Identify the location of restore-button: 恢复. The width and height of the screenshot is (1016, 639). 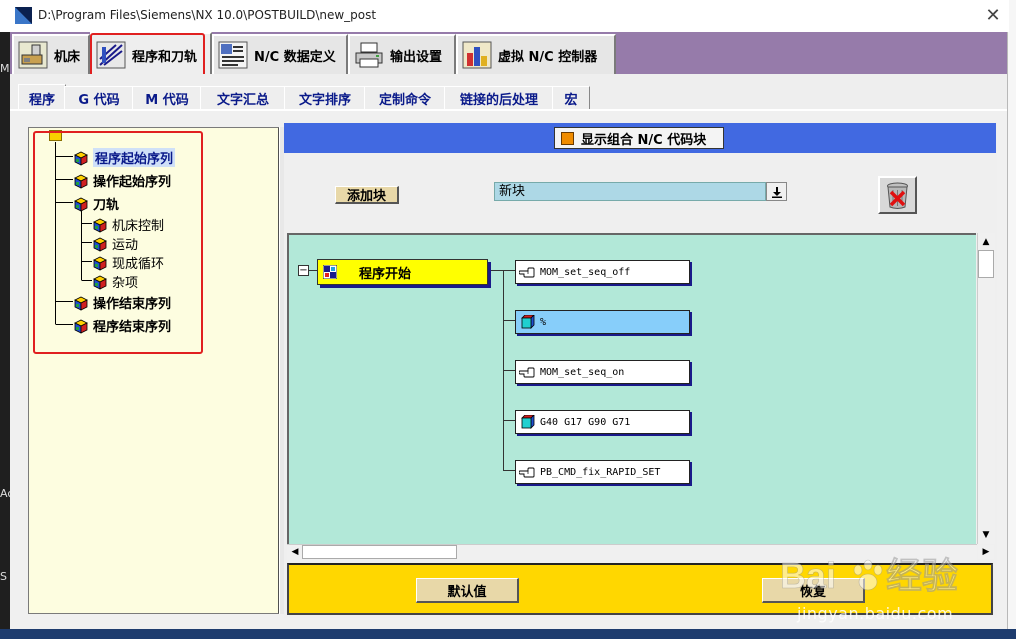
(813, 590).